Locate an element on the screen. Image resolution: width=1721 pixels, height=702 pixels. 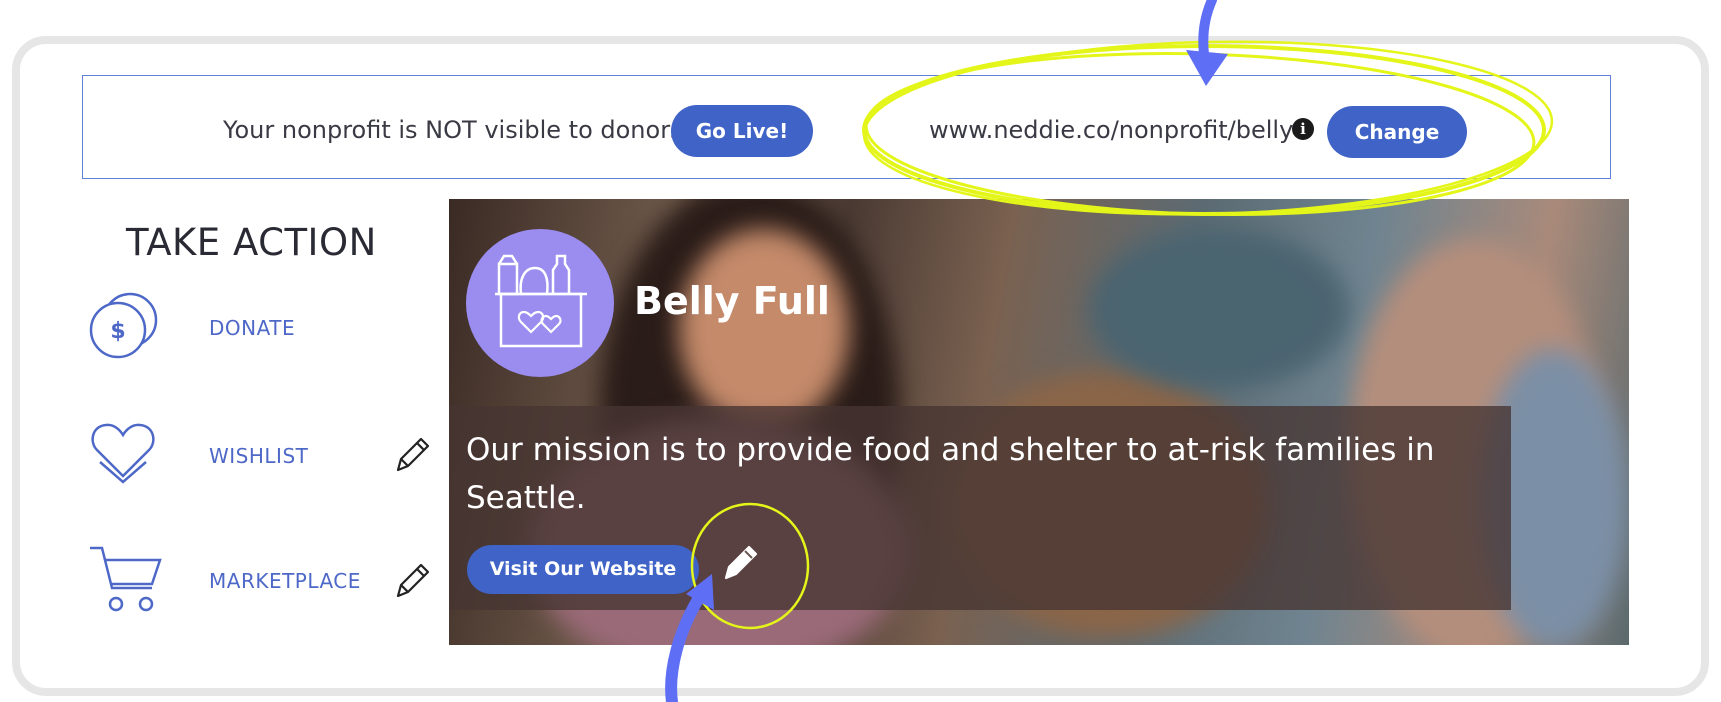
visibility-status-text: Your nonprofit is NOT visible to donors is located at coordinates (453, 130).